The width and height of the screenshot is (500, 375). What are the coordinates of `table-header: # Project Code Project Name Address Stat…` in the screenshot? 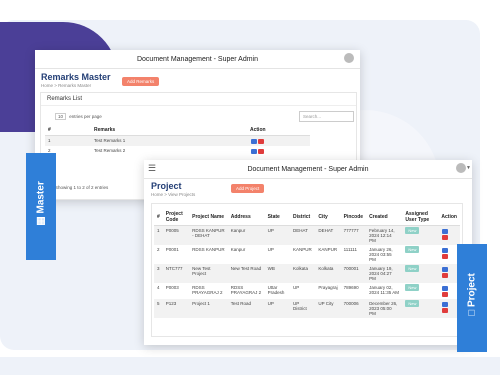 It's located at (307, 217).